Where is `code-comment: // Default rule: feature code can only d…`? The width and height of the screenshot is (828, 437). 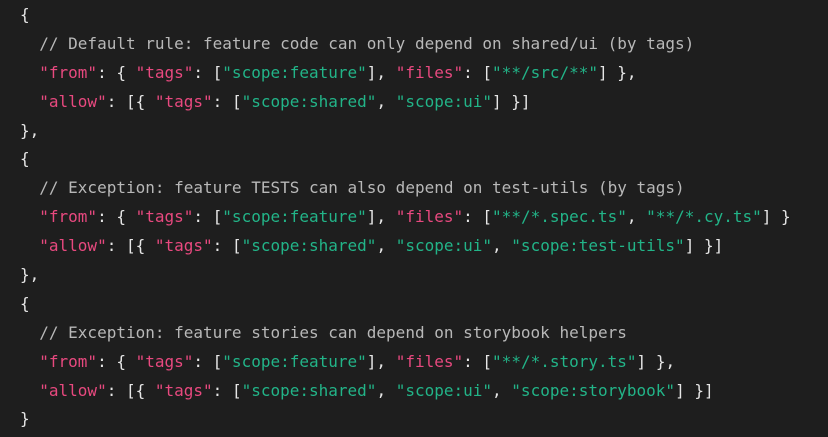 code-comment: // Default rule: feature code can only d… is located at coordinates (357, 43).